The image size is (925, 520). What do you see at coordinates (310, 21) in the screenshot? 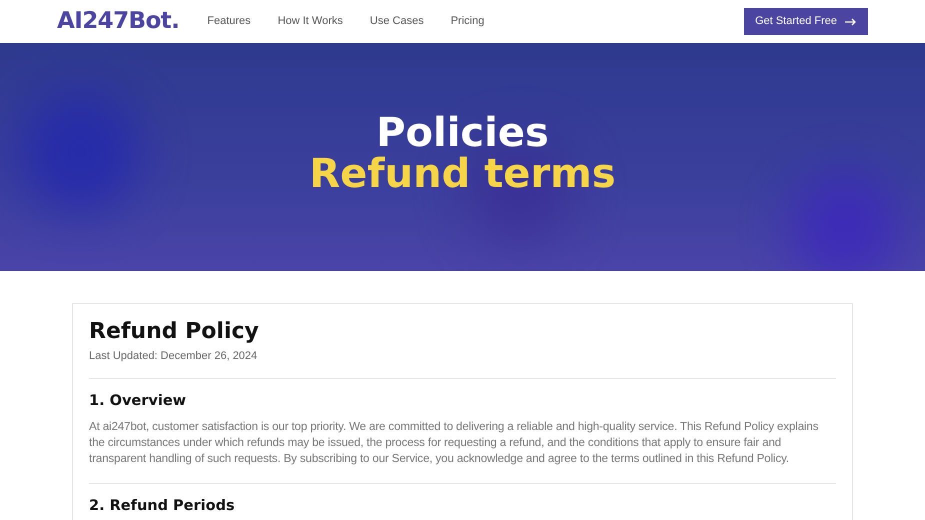
I see `nav-link: How It Works` at bounding box center [310, 21].